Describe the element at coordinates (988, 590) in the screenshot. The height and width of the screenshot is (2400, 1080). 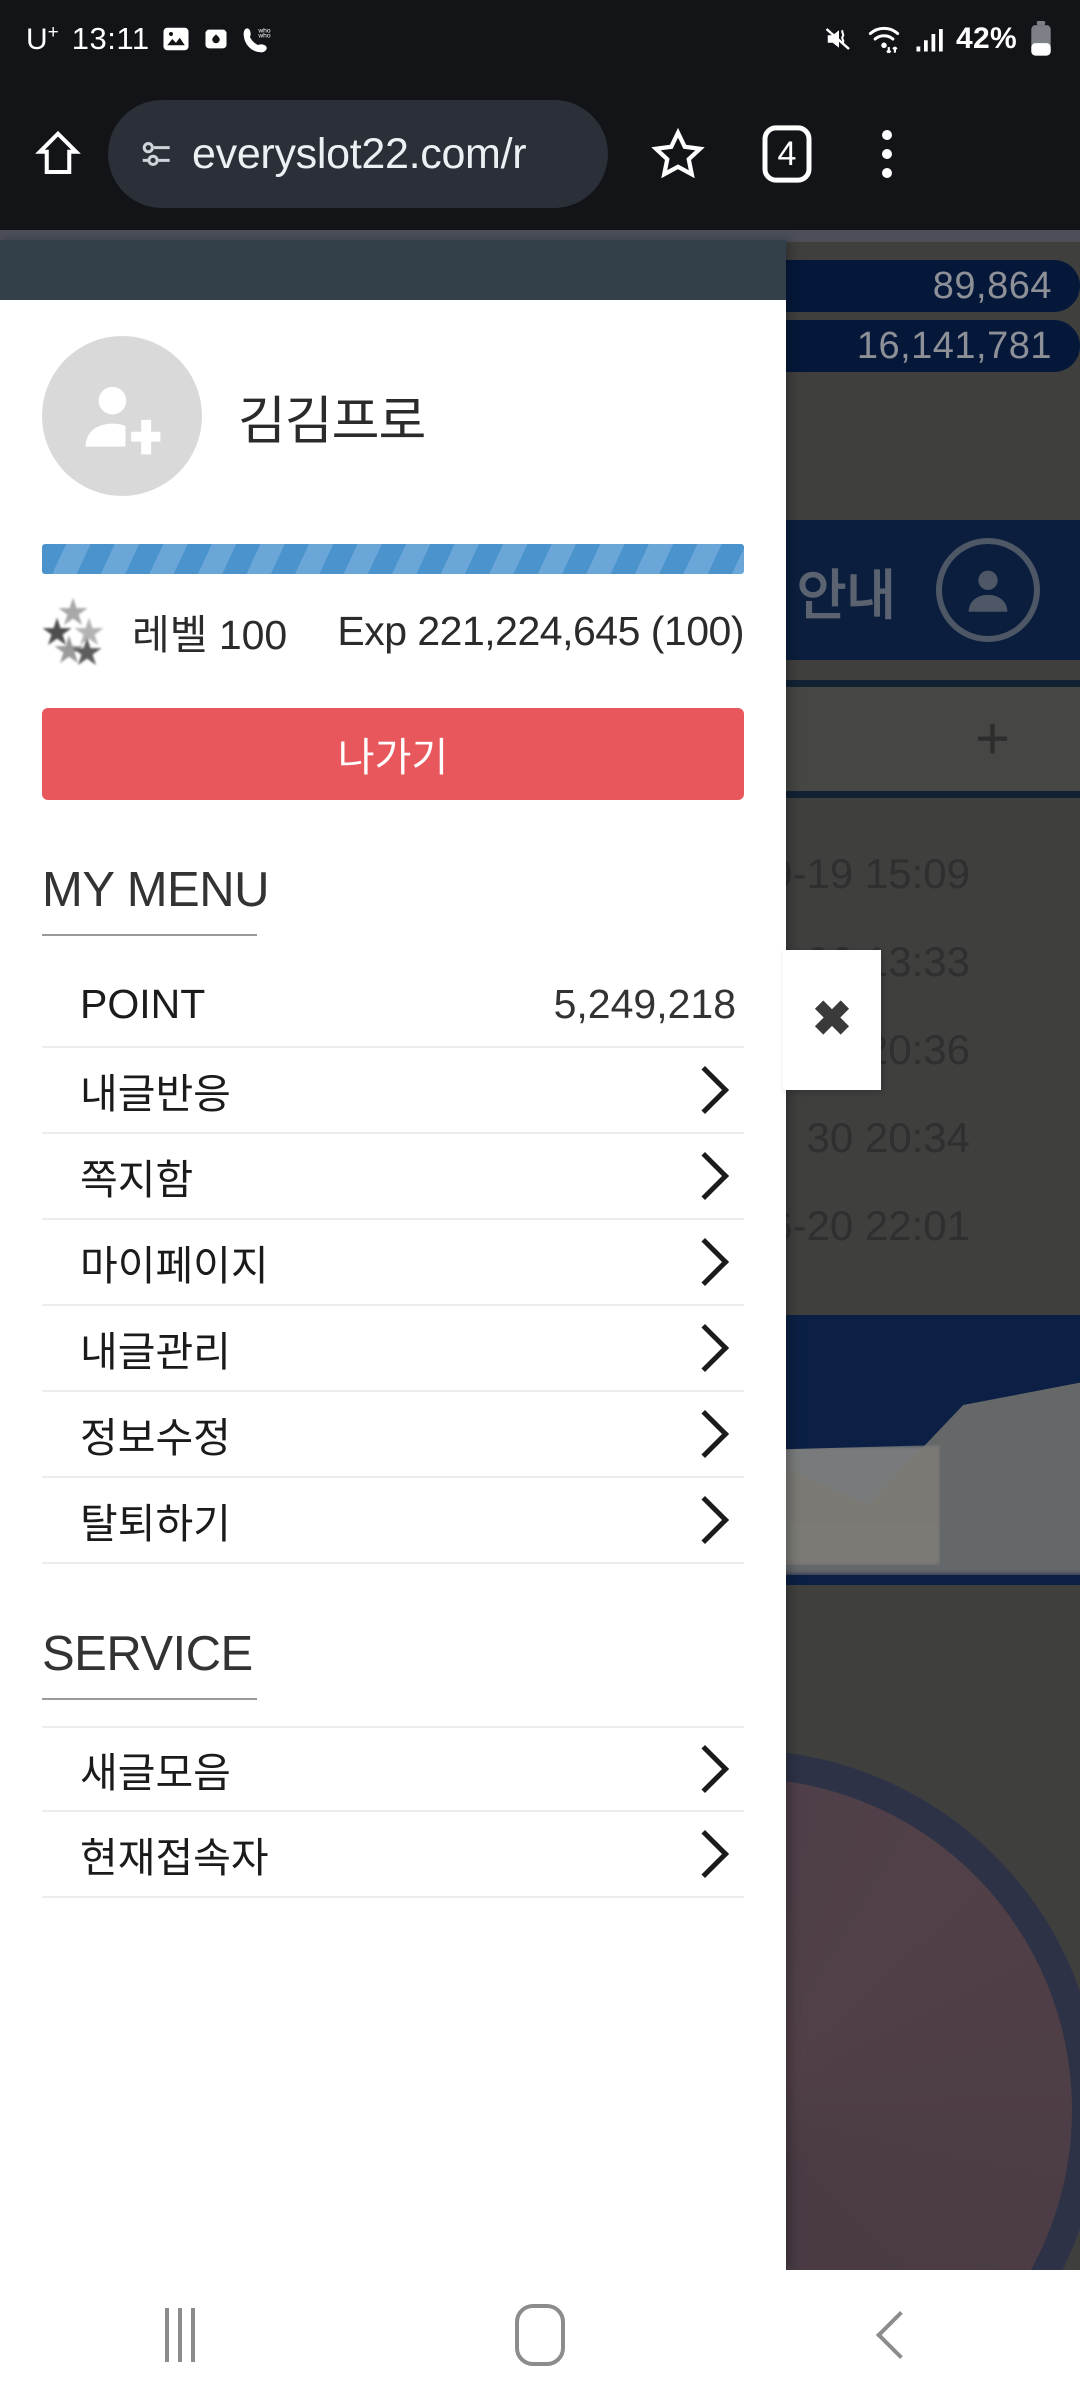
I see `user-circle-icon` at that location.